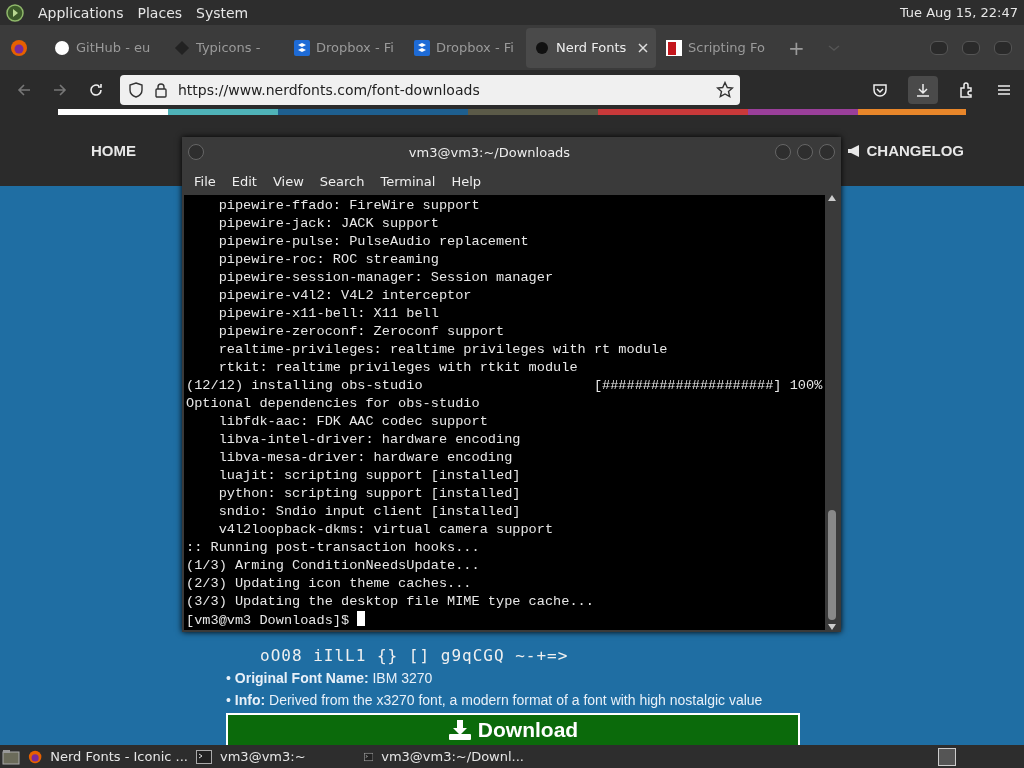 This screenshot has width=1024, height=768. What do you see at coordinates (105, 47) in the screenshot?
I see `browser-tab: GitHub - eu` at bounding box center [105, 47].